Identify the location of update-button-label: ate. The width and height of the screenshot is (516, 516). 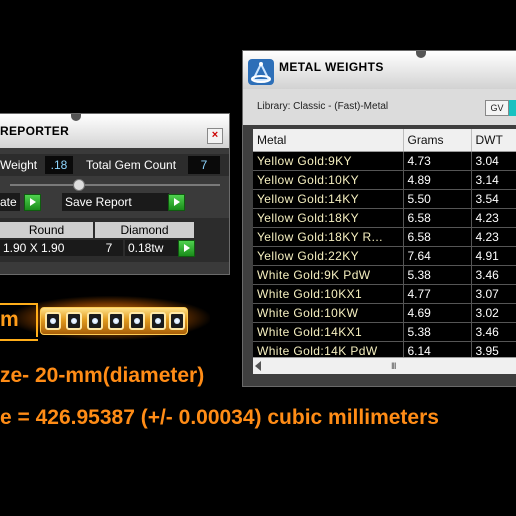
(8, 202).